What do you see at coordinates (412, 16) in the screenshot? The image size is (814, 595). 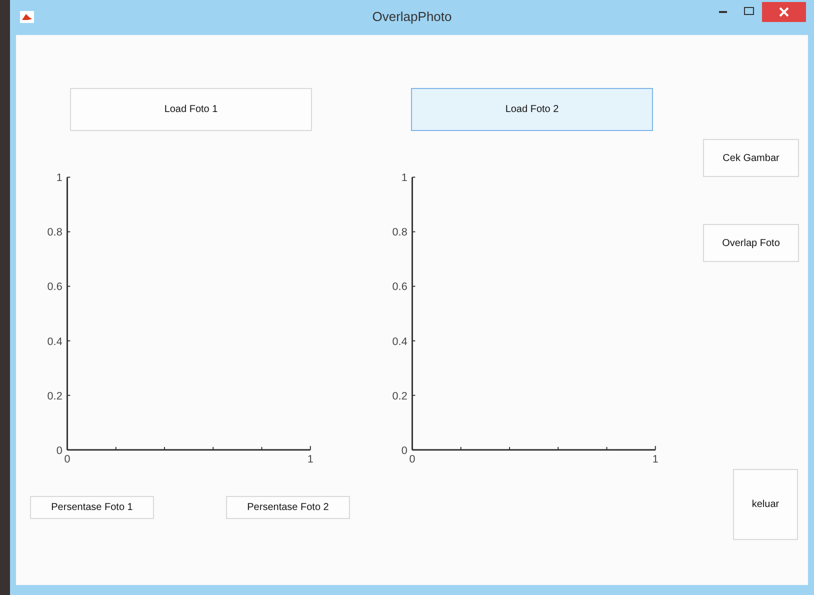 I see `window-title: OverlapPhoto` at bounding box center [412, 16].